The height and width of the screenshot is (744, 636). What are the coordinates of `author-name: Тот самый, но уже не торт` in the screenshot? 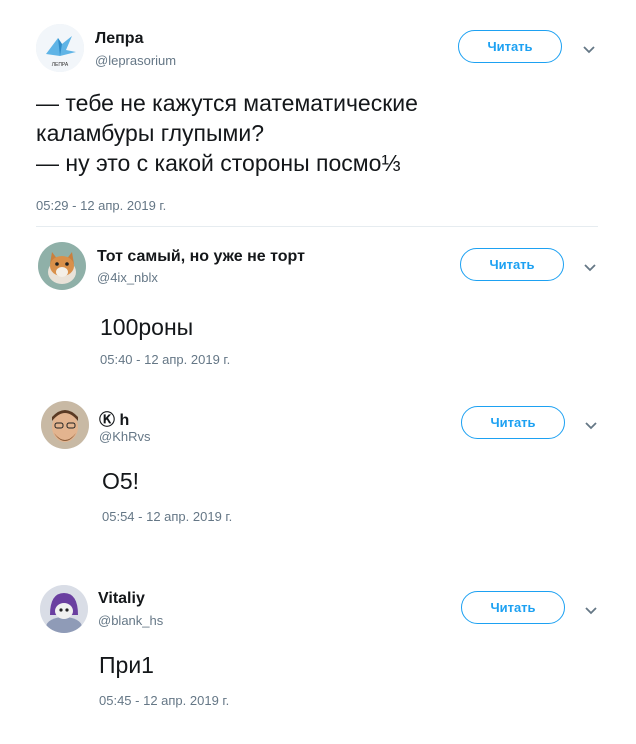 It's located at (201, 257).